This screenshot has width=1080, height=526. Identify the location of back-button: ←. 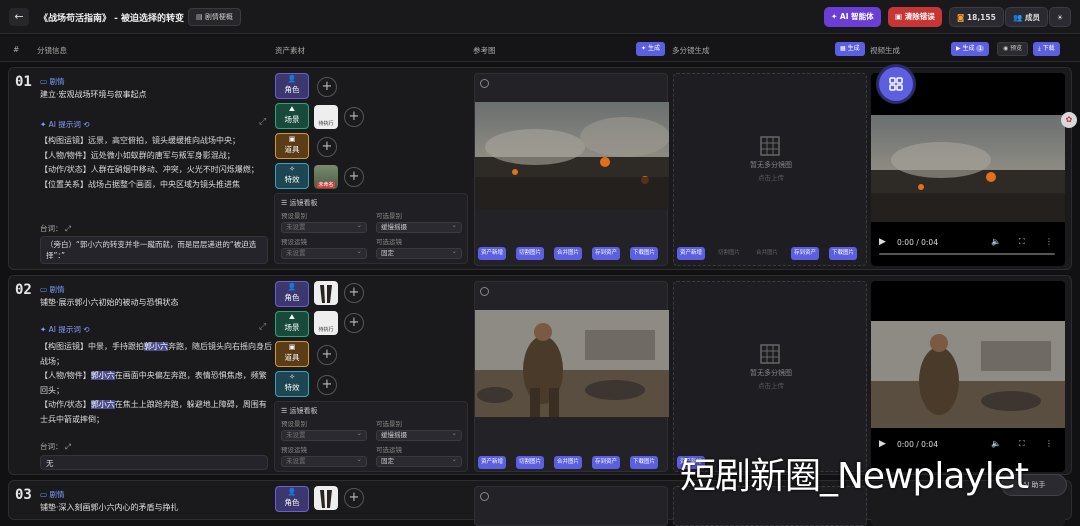
(19, 17).